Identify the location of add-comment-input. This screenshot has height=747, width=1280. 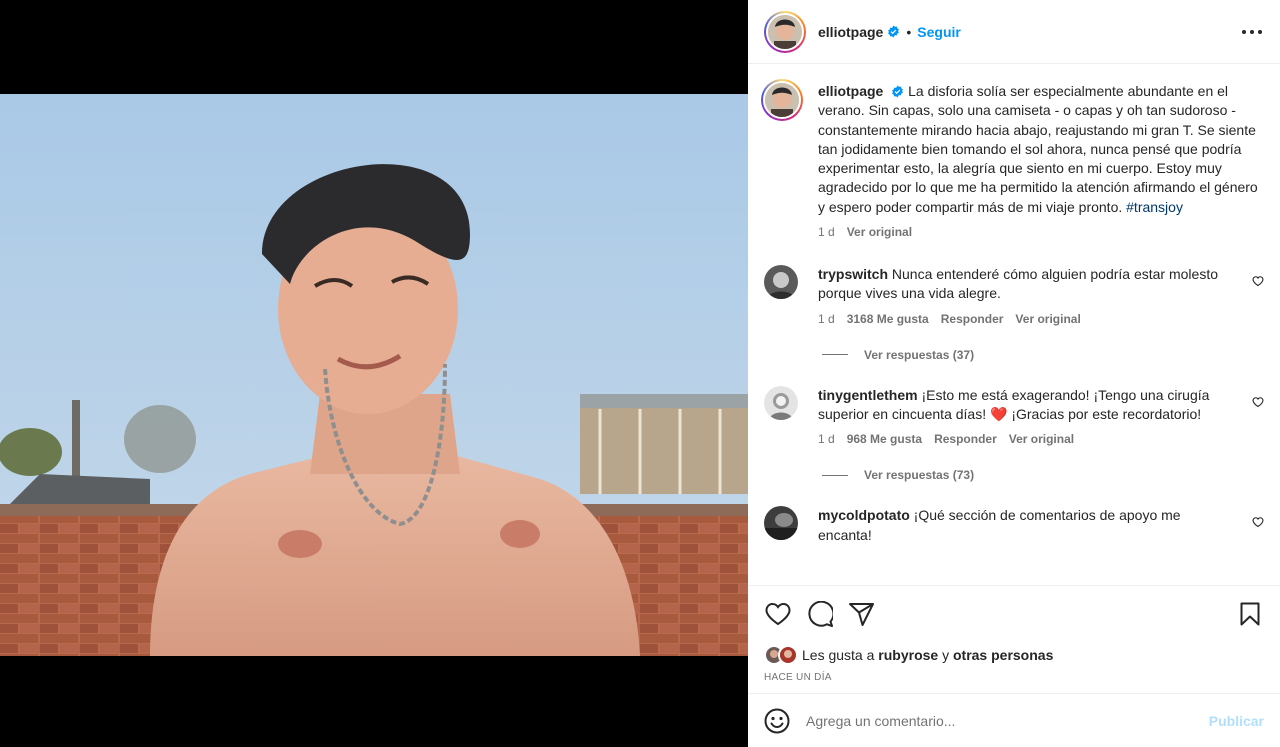
(1007, 720).